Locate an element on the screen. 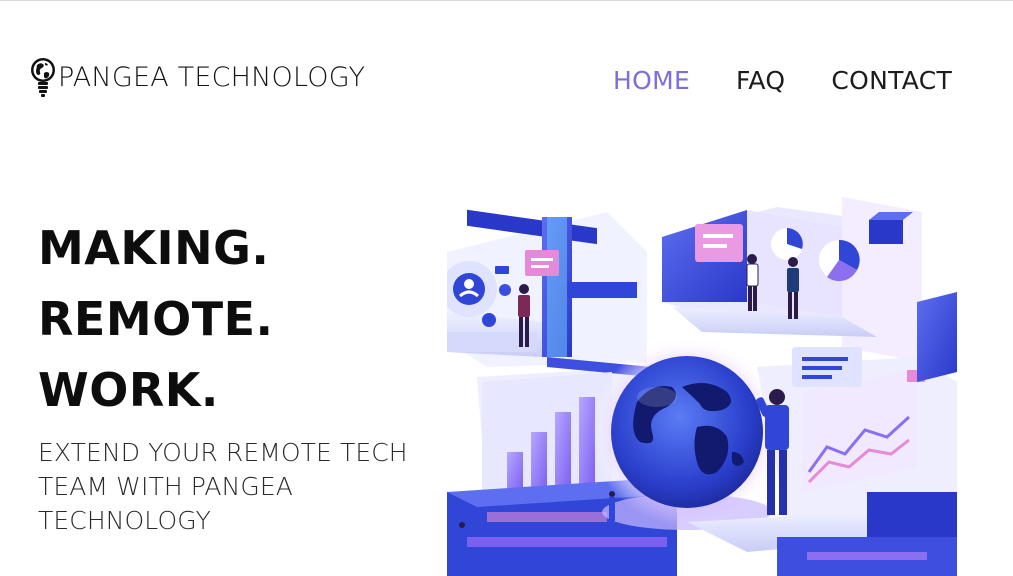 The width and height of the screenshot is (1013, 576). chat-bubble-blue is located at coordinates (827, 367).